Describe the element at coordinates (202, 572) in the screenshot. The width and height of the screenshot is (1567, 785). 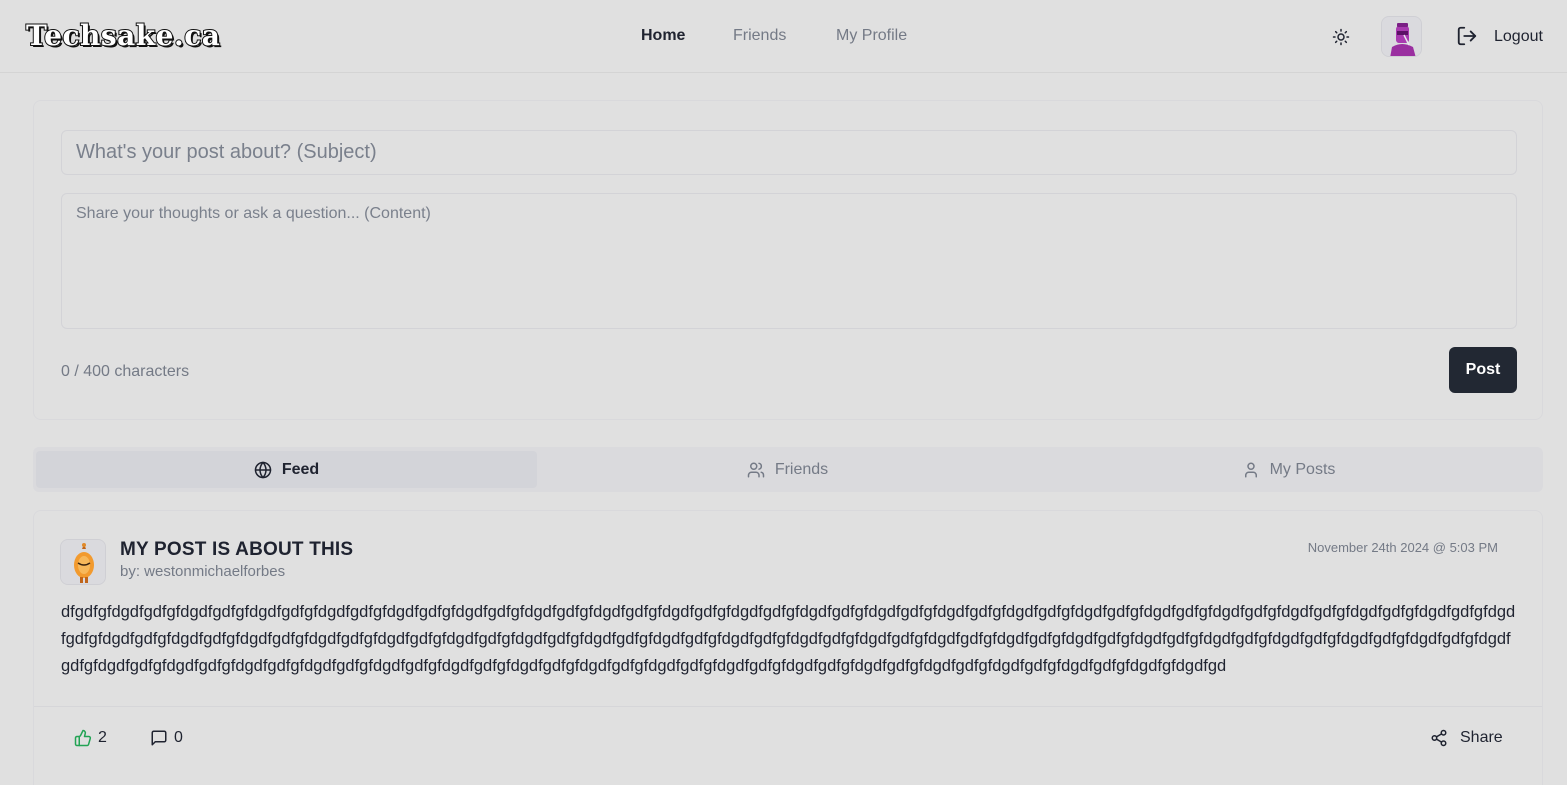
I see `post-author: by: westonmichaelforbes` at that location.